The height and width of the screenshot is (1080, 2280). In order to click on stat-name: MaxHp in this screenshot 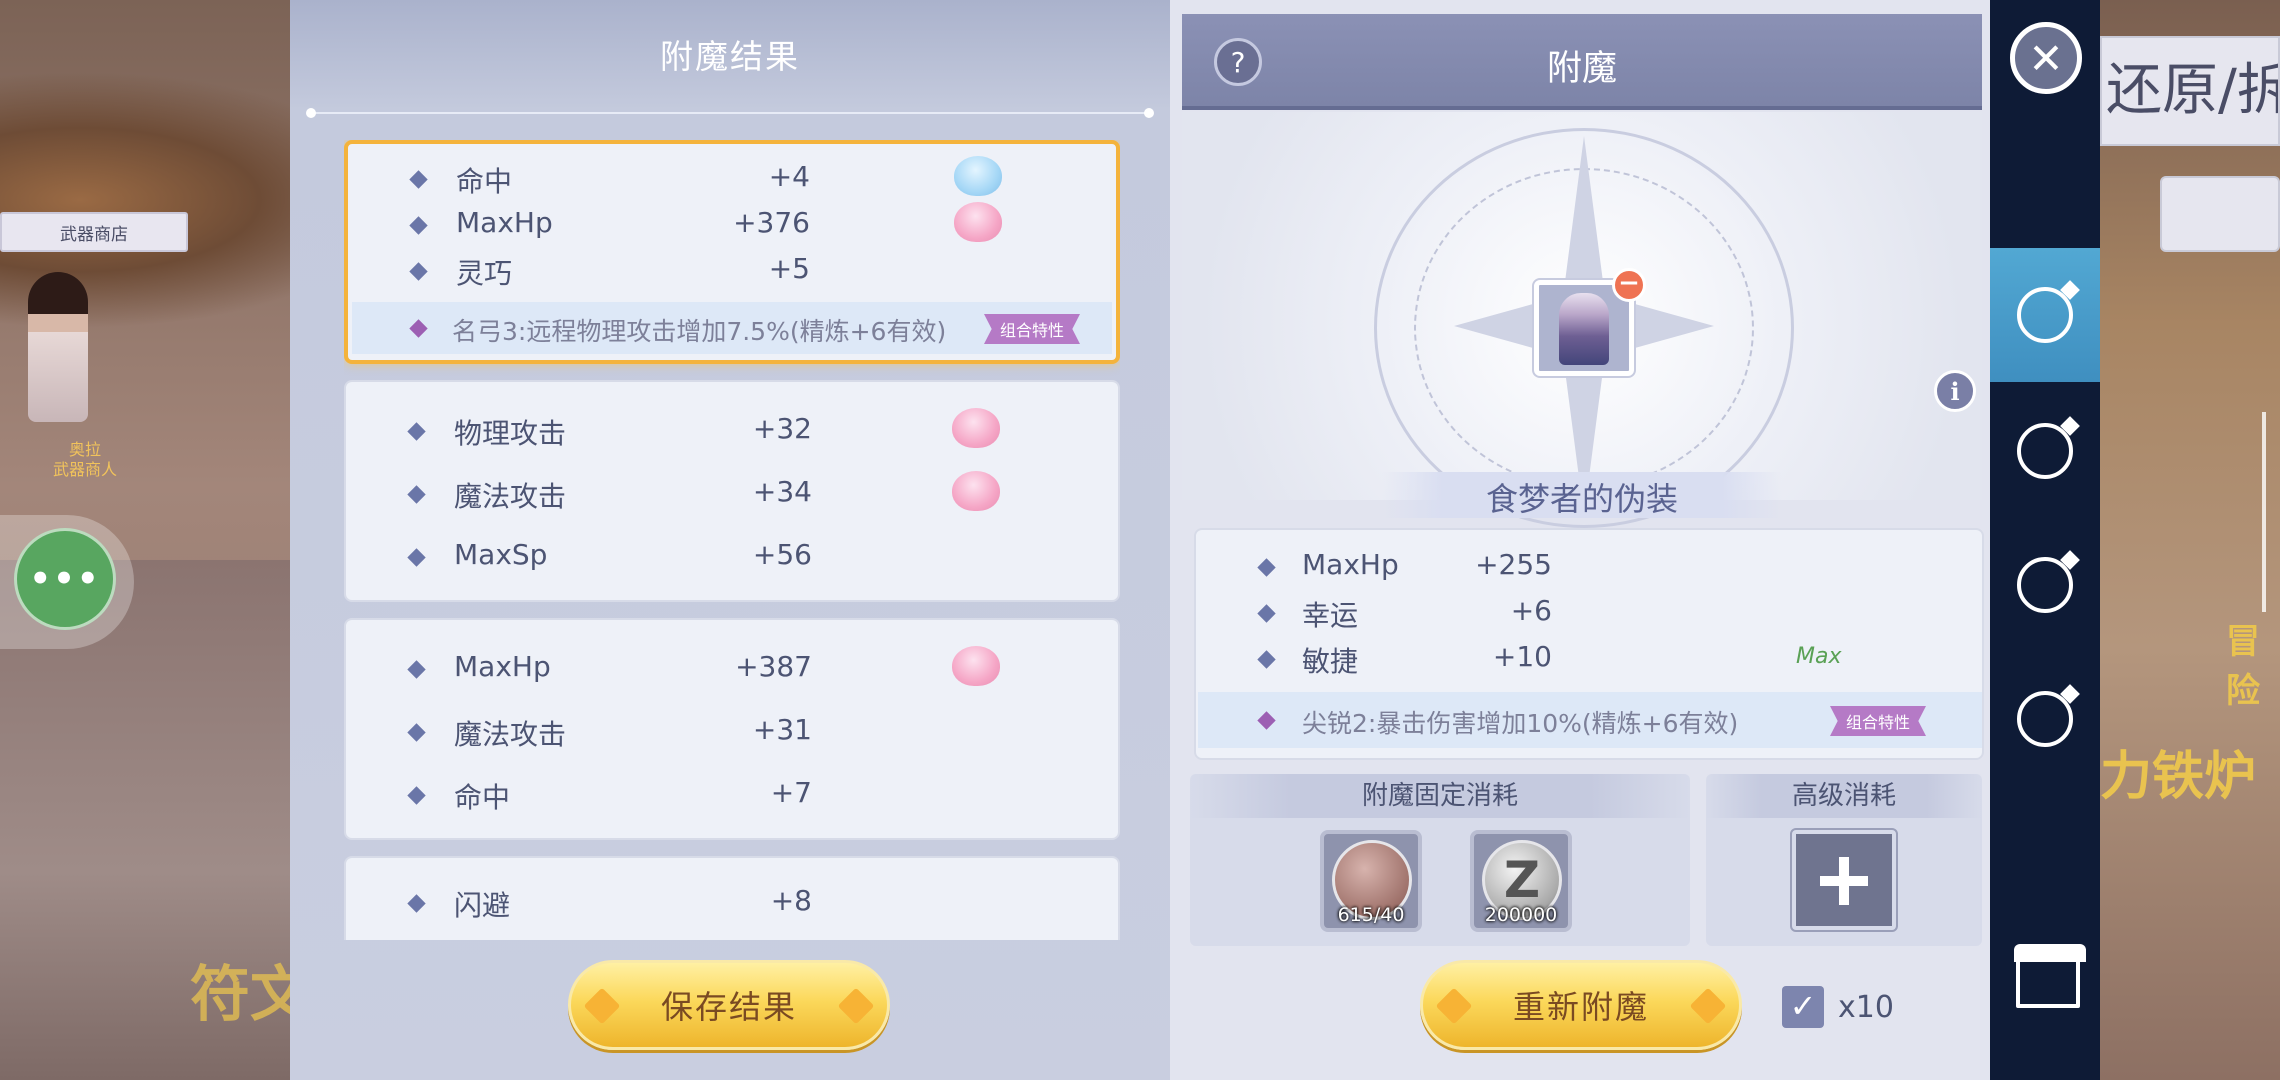, I will do `click(1350, 564)`.